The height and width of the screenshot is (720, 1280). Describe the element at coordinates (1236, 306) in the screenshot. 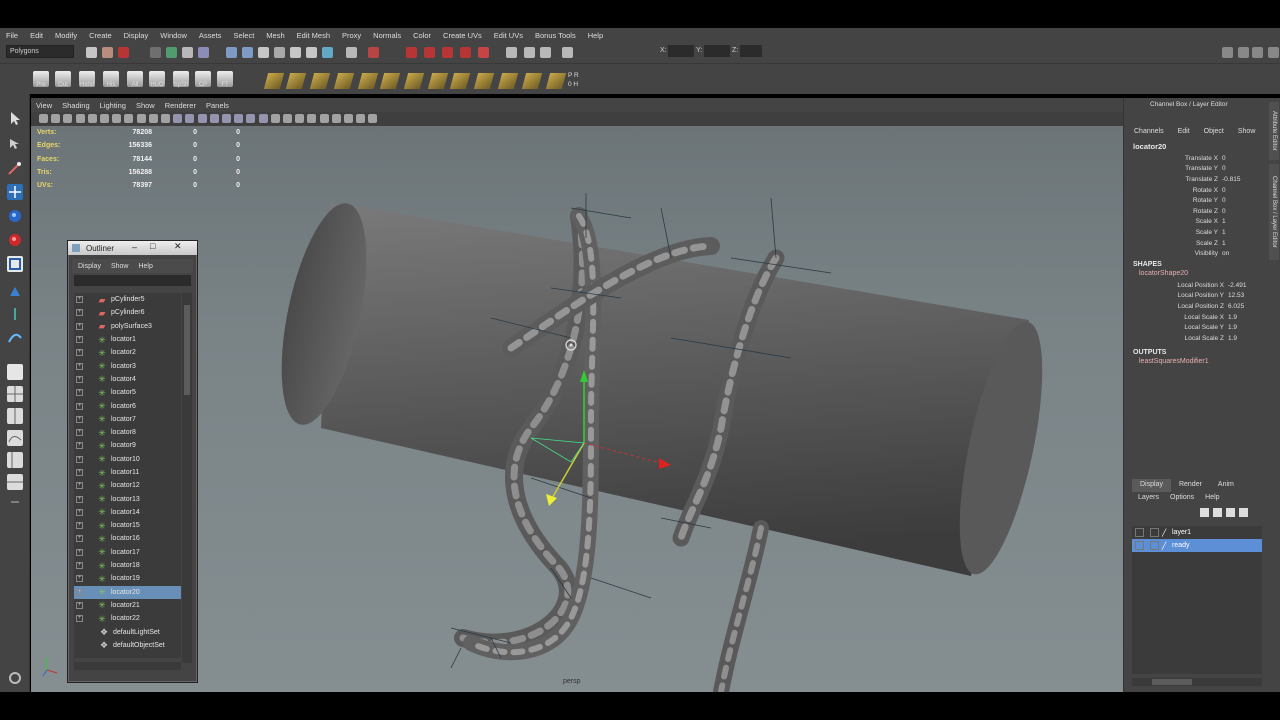

I see `attribute-value: 6.025` at that location.